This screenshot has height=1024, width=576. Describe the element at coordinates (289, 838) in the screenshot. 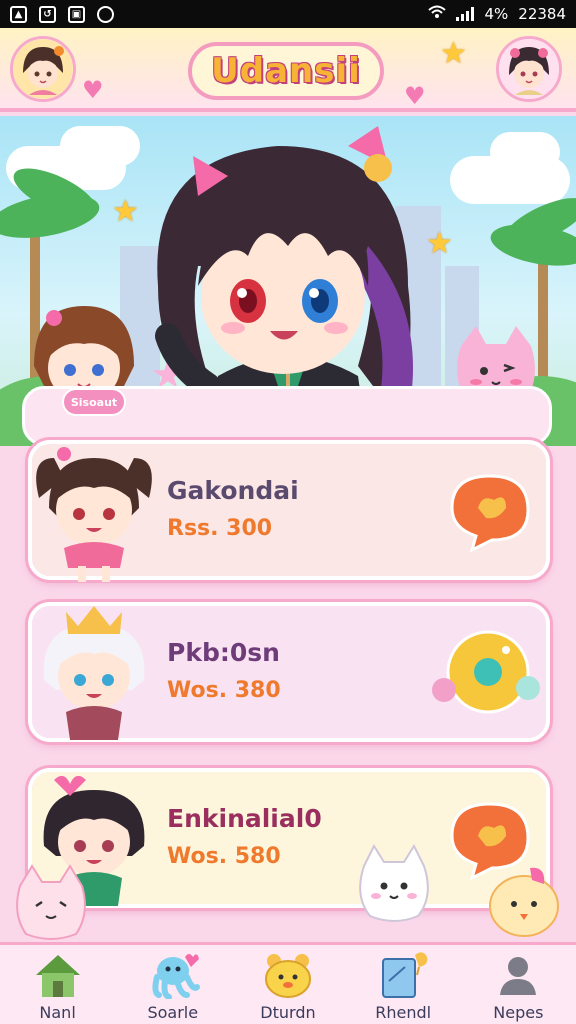

I see `list-item: Enkinalial0 Wos. 580` at that location.